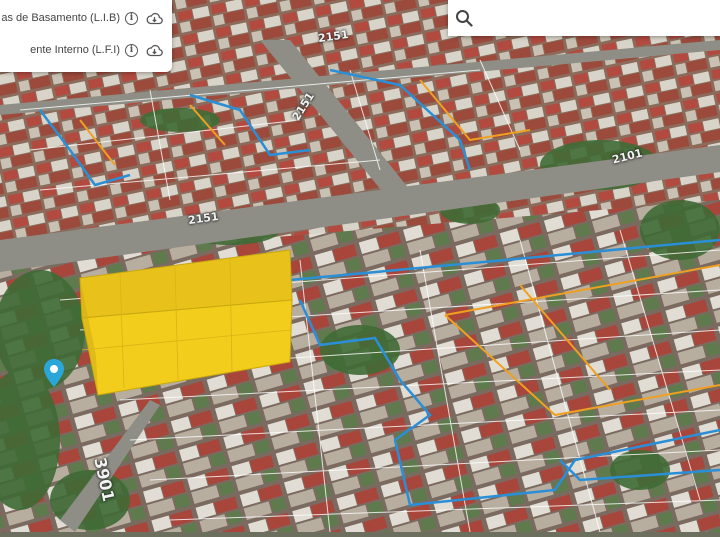 This screenshot has height=537, width=720. I want to click on search-input, so click(598, 19).